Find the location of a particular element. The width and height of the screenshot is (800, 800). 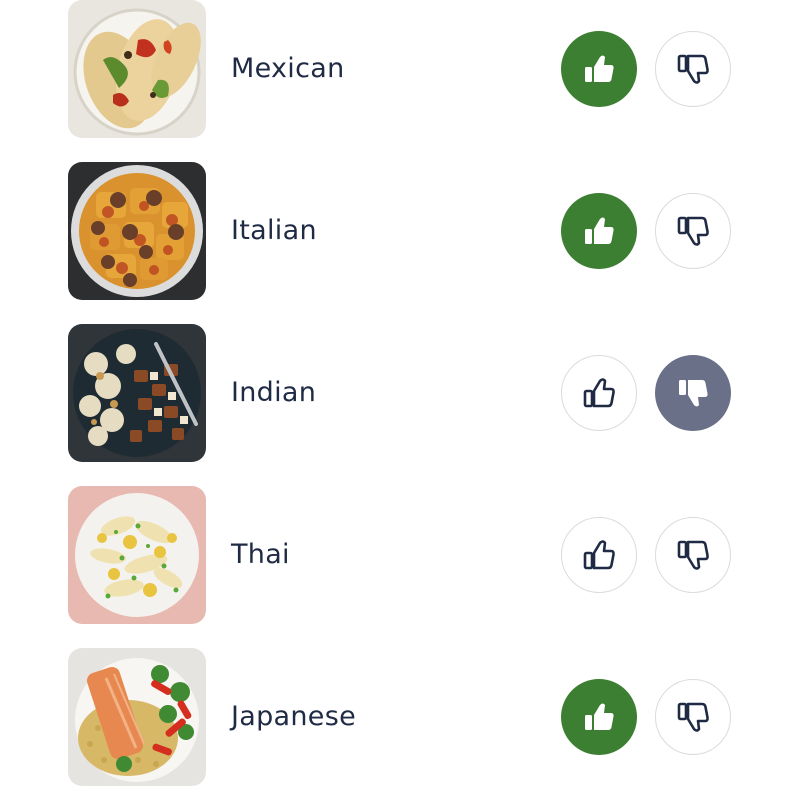

ravioli-photo is located at coordinates (137, 231).